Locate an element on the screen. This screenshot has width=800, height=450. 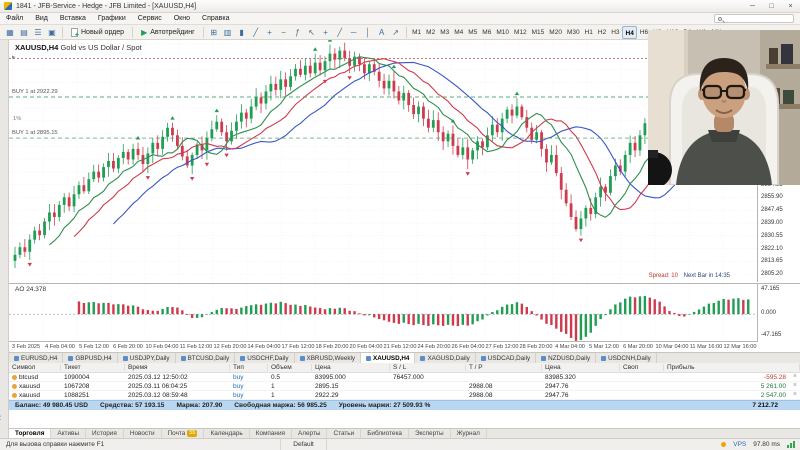
timeframe-m5: M5 is located at coordinates (473, 32).